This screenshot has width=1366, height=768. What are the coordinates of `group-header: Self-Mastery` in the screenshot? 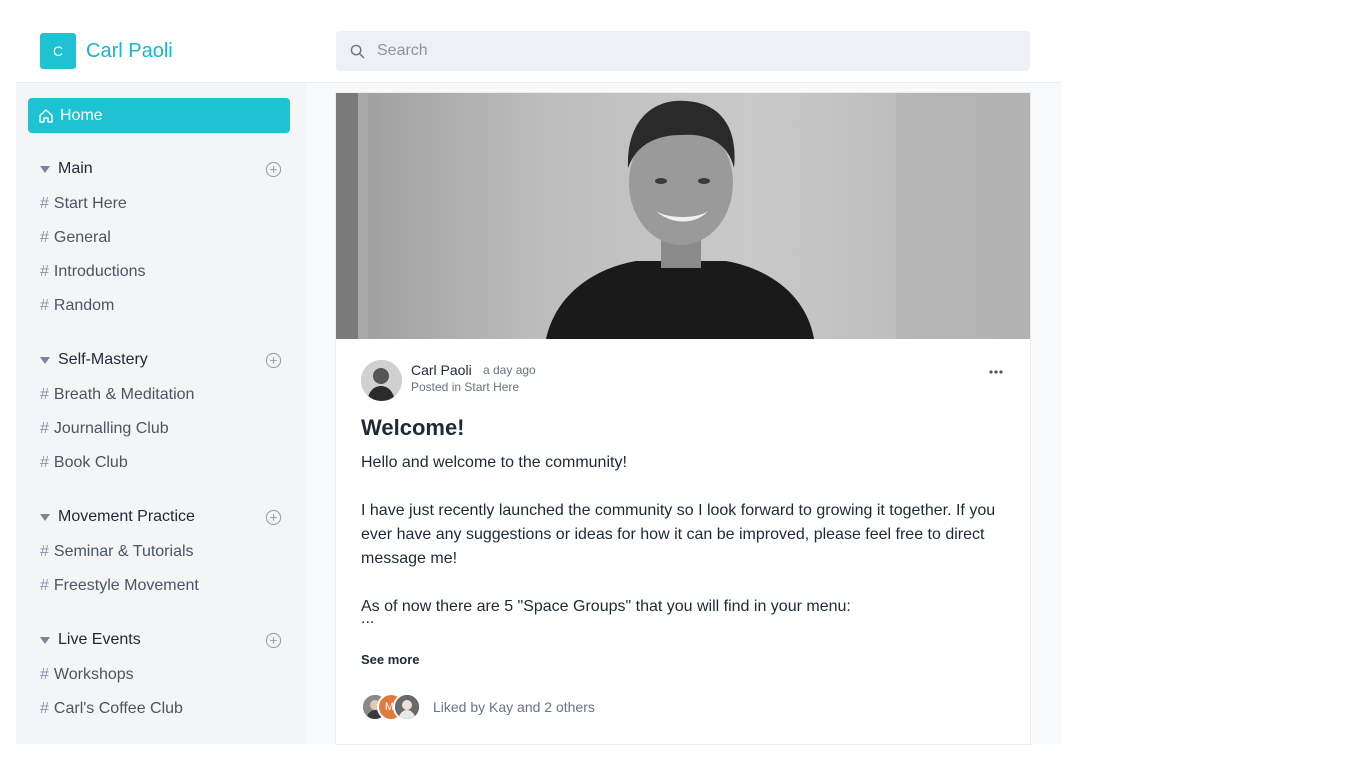 It's located at (161, 360).